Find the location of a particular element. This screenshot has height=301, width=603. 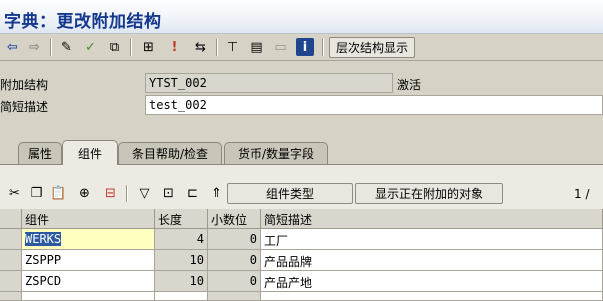

hierarchy-icon: ⊤ is located at coordinates (232, 47).